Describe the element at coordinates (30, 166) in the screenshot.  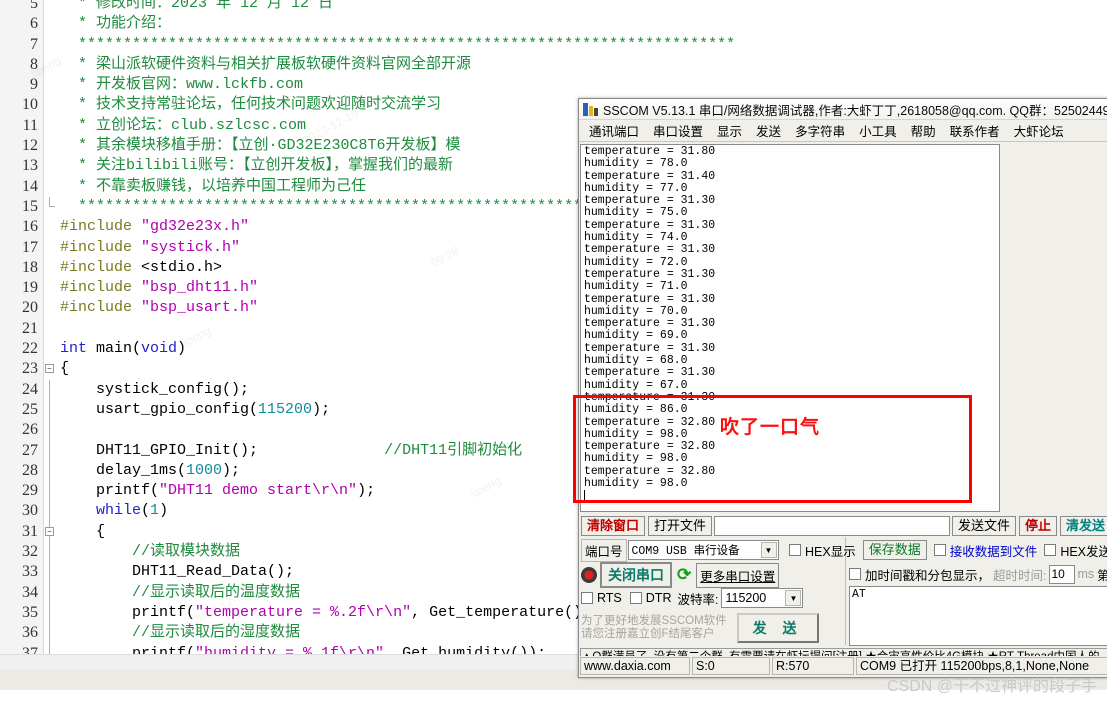
I see `line-number: 13` at that location.